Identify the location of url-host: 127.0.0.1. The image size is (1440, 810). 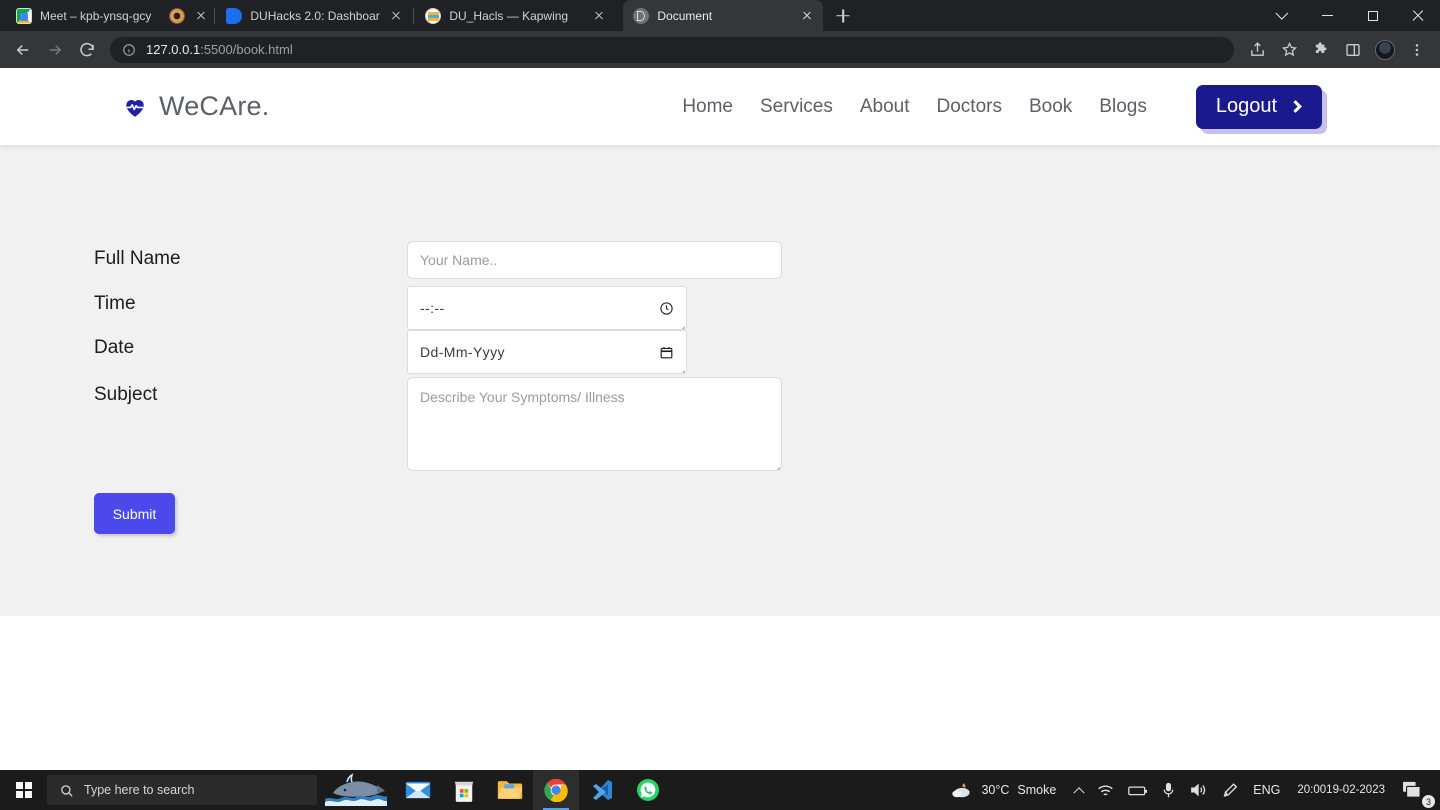
(173, 49).